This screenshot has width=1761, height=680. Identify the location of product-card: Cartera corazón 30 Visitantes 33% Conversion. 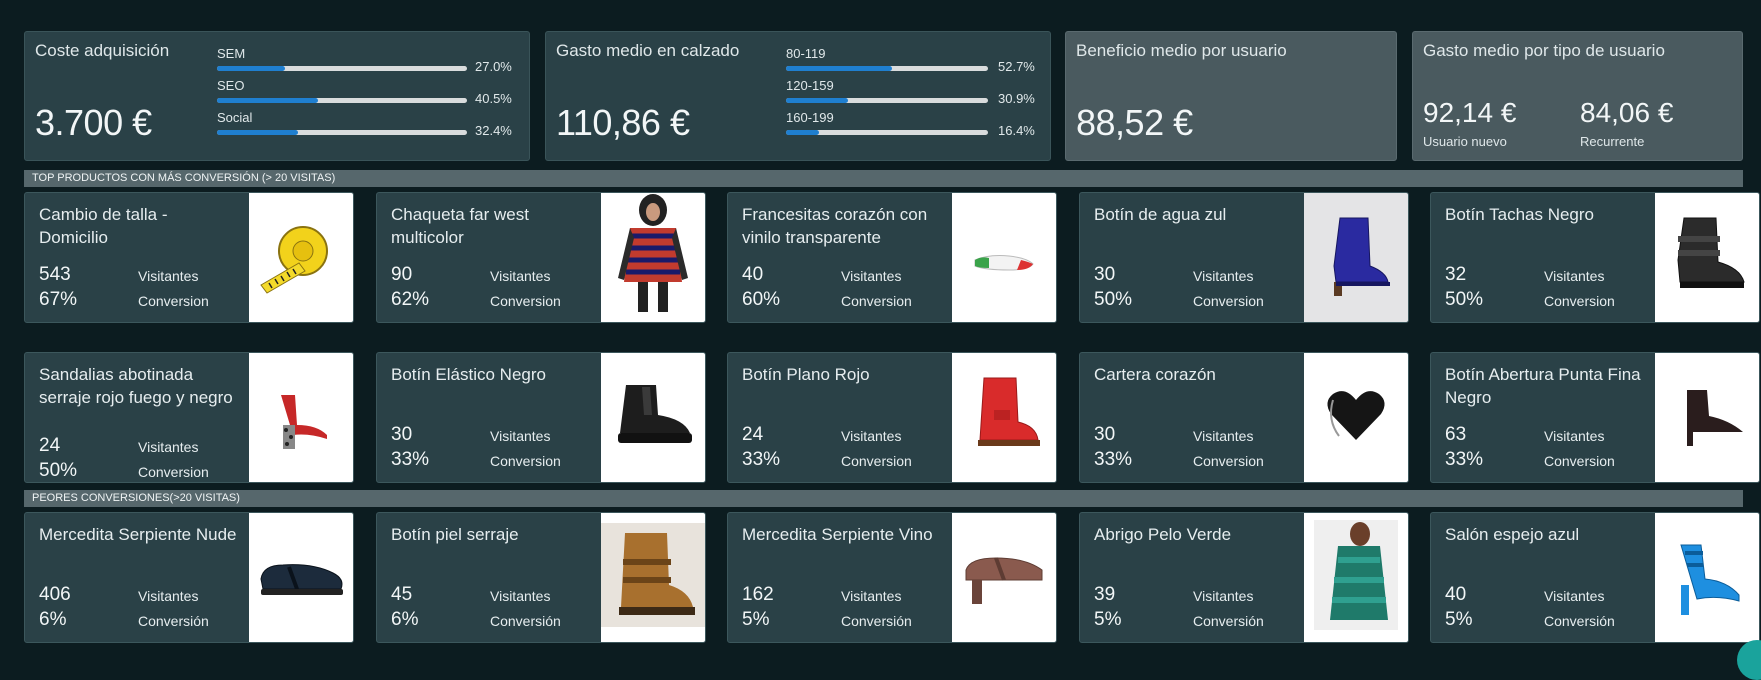
(1244, 417).